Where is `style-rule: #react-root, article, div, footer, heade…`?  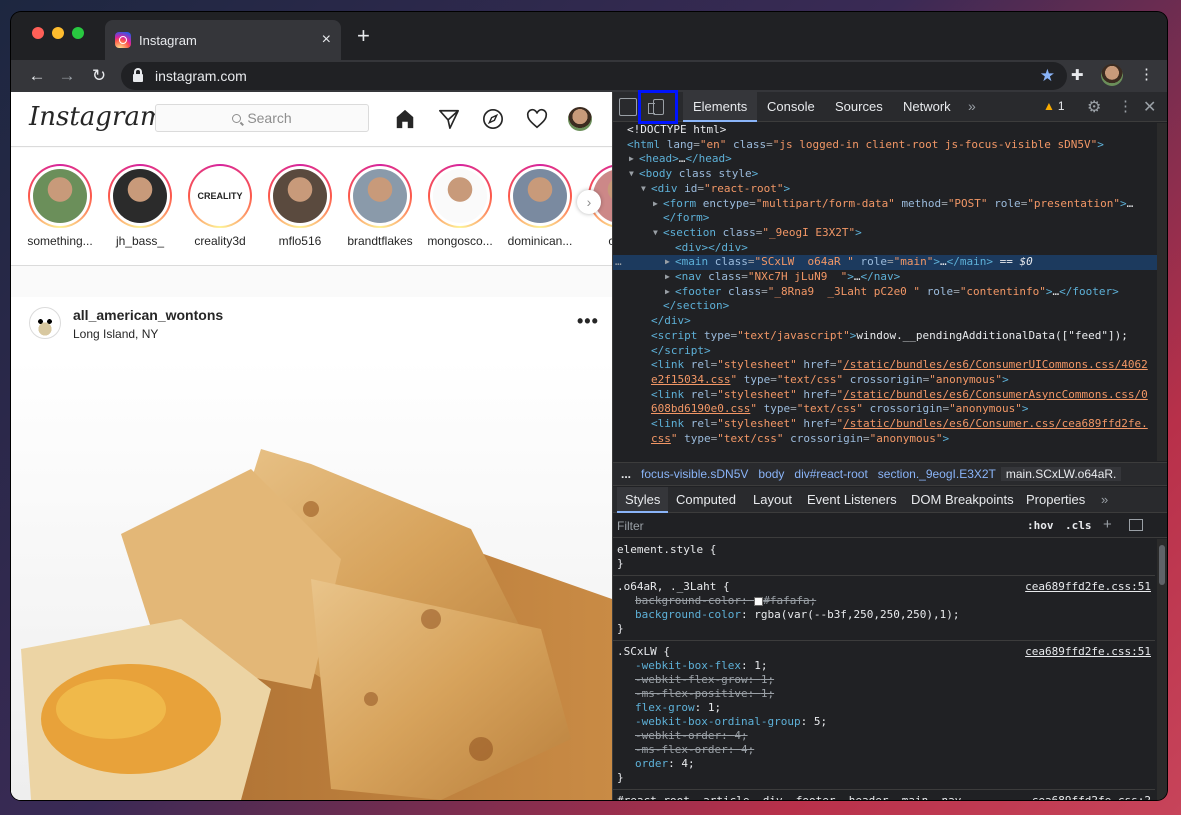
style-rule: #react-root, article, div, footer, heade… is located at coordinates (884, 795).